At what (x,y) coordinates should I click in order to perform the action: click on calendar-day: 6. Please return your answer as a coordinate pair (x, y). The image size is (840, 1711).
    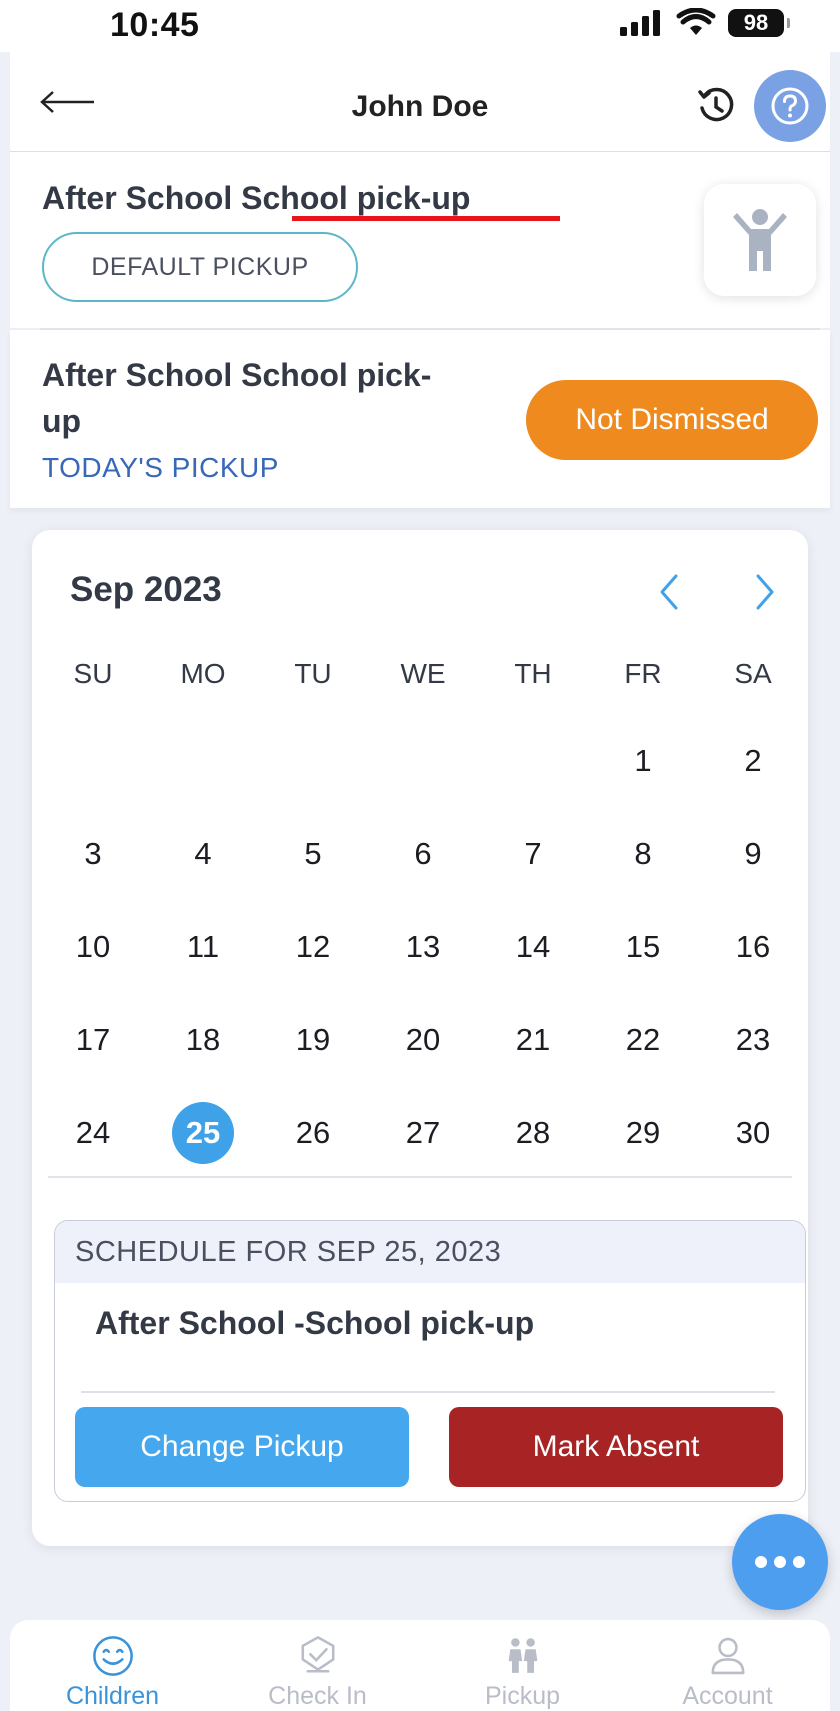
    Looking at the image, I should click on (423, 854).